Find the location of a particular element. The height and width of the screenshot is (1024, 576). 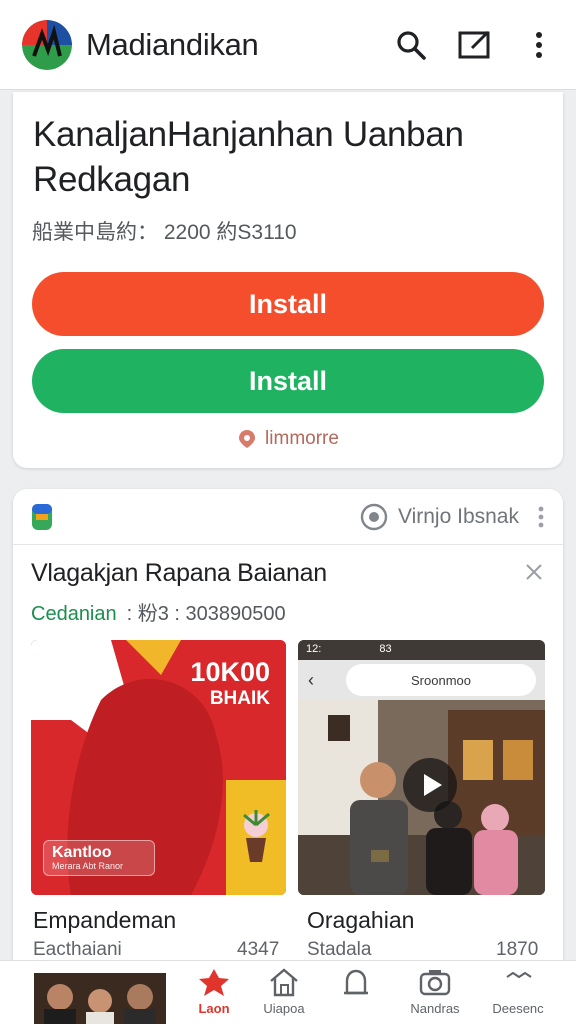

promo-badge: Kantloo Merara Abt Ranor is located at coordinates (99, 858).